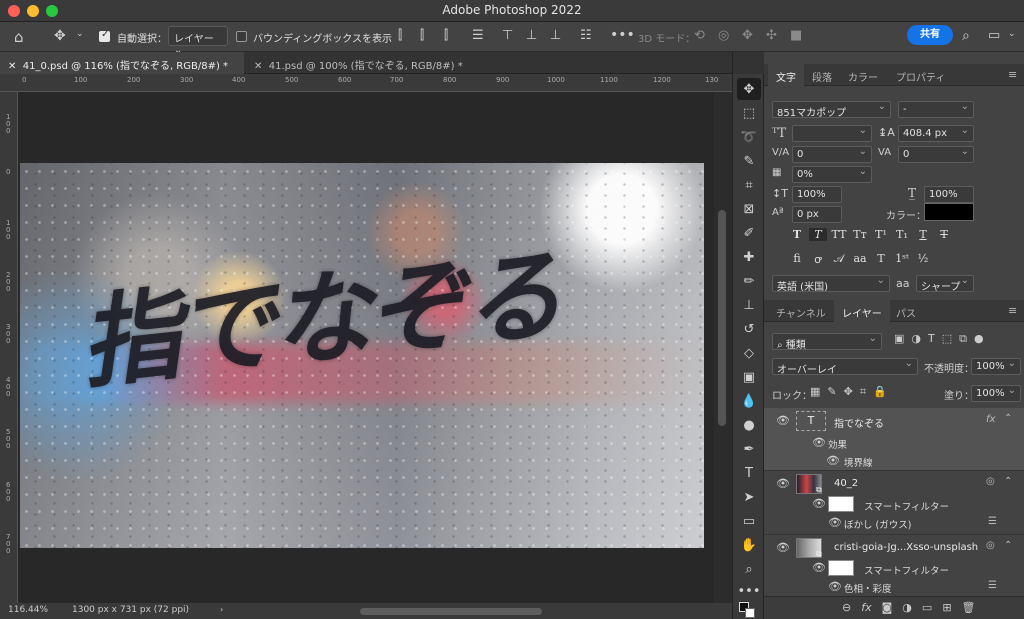 The height and width of the screenshot is (619, 1024). Describe the element at coordinates (860, 259) in the screenshot. I see `stylistic-alternates-button: aa` at that location.